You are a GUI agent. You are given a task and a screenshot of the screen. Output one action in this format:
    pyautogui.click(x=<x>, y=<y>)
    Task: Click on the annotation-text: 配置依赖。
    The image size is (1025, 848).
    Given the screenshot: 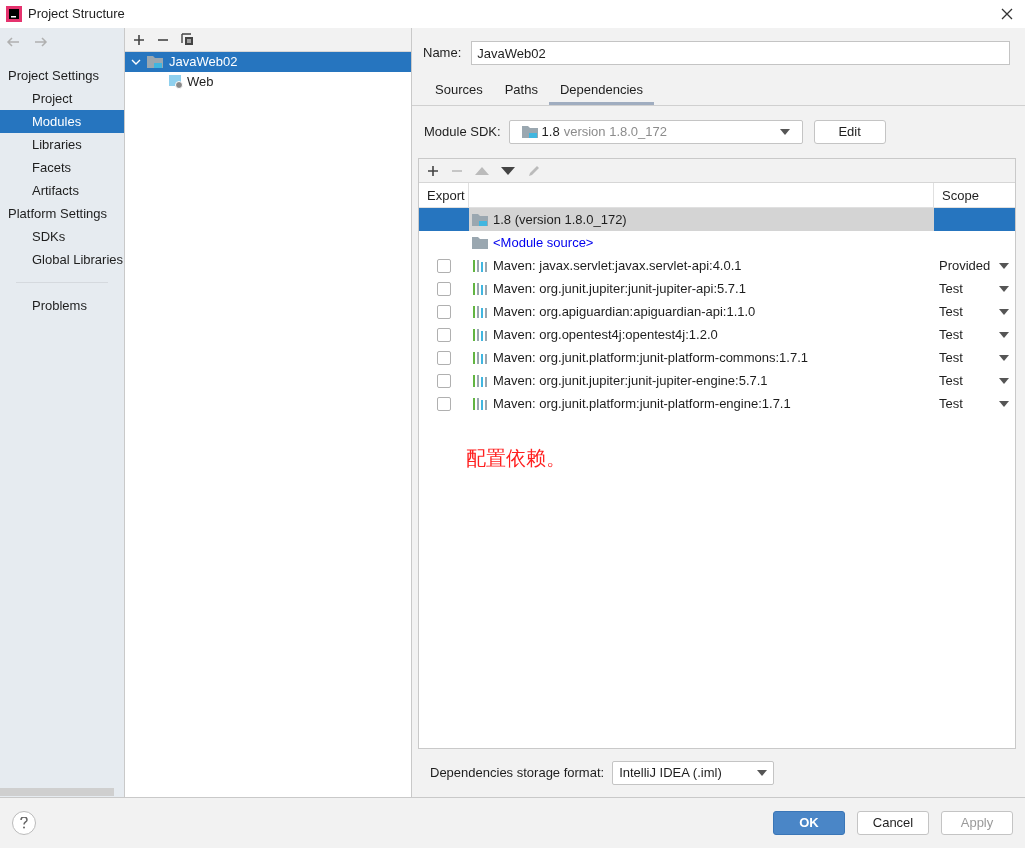 What is the action you would take?
    pyautogui.click(x=516, y=458)
    